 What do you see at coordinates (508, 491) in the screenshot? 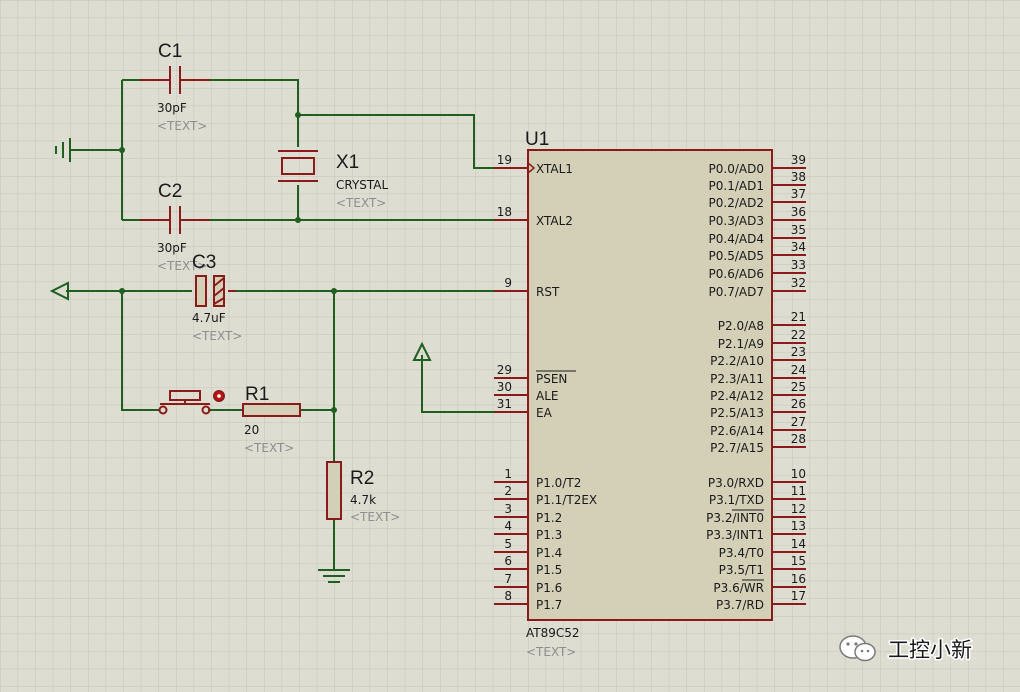
I see `u1-pin-number: 2` at bounding box center [508, 491].